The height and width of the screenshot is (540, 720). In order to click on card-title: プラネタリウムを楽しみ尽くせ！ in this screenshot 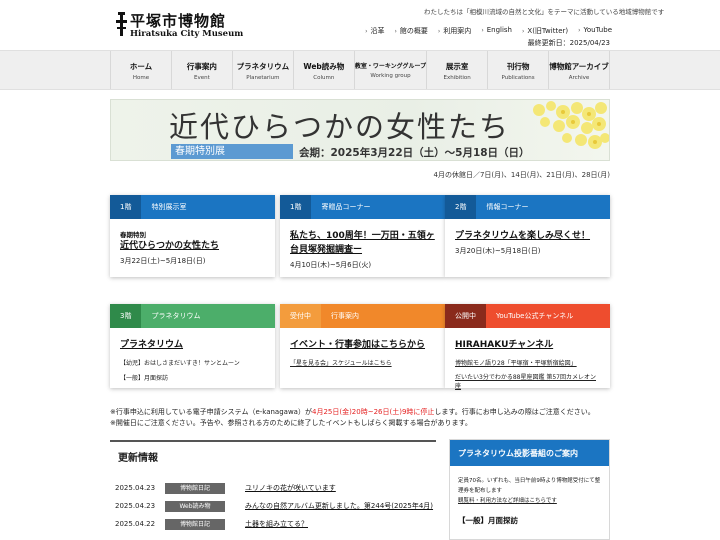, I will do `click(527, 236)`.